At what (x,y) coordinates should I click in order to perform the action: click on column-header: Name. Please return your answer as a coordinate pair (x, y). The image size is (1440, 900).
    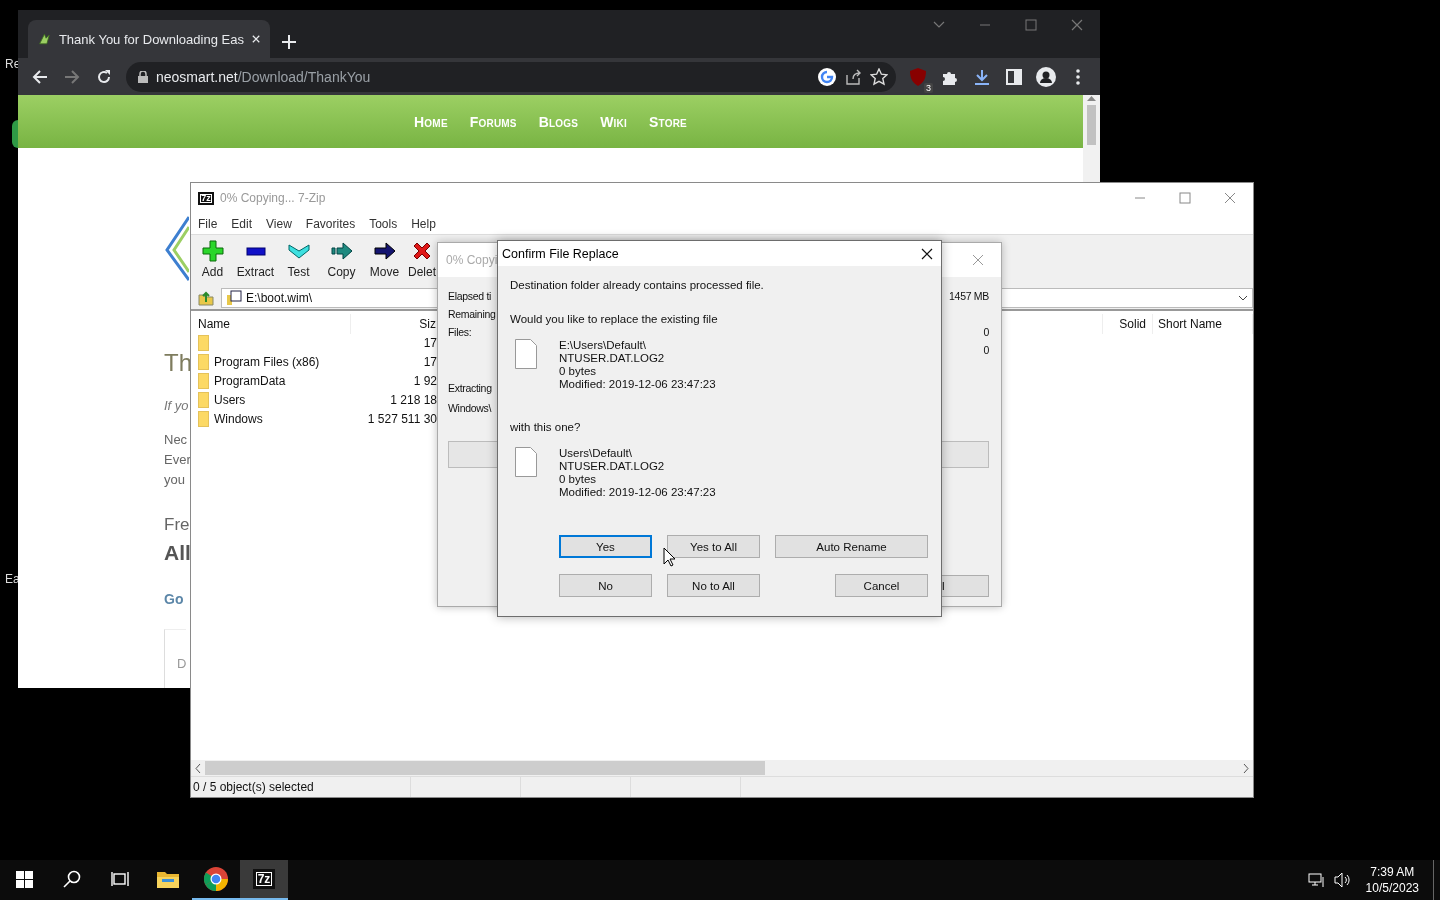
    Looking at the image, I should click on (271, 324).